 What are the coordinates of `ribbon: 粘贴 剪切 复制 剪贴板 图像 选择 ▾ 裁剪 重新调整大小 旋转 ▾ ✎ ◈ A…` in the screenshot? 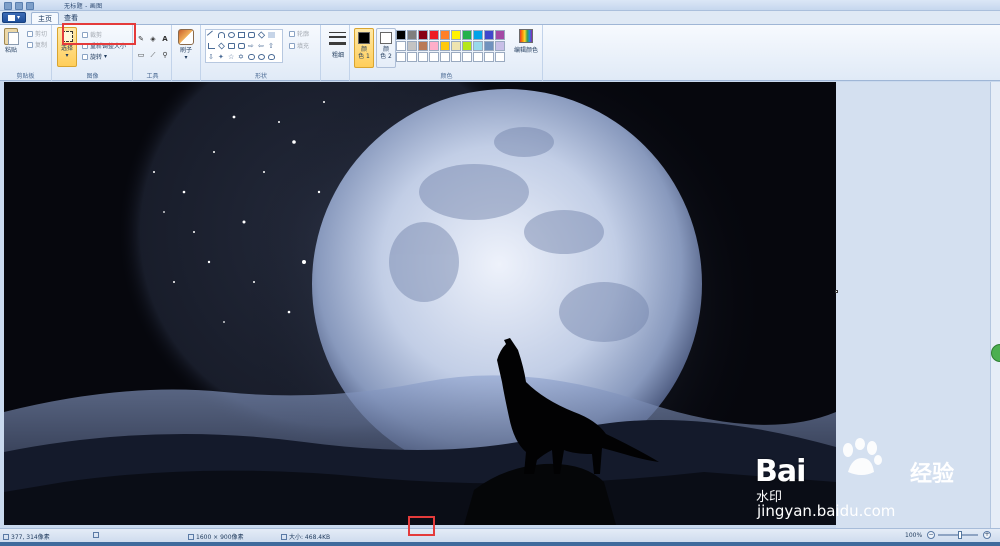 It's located at (500, 52).